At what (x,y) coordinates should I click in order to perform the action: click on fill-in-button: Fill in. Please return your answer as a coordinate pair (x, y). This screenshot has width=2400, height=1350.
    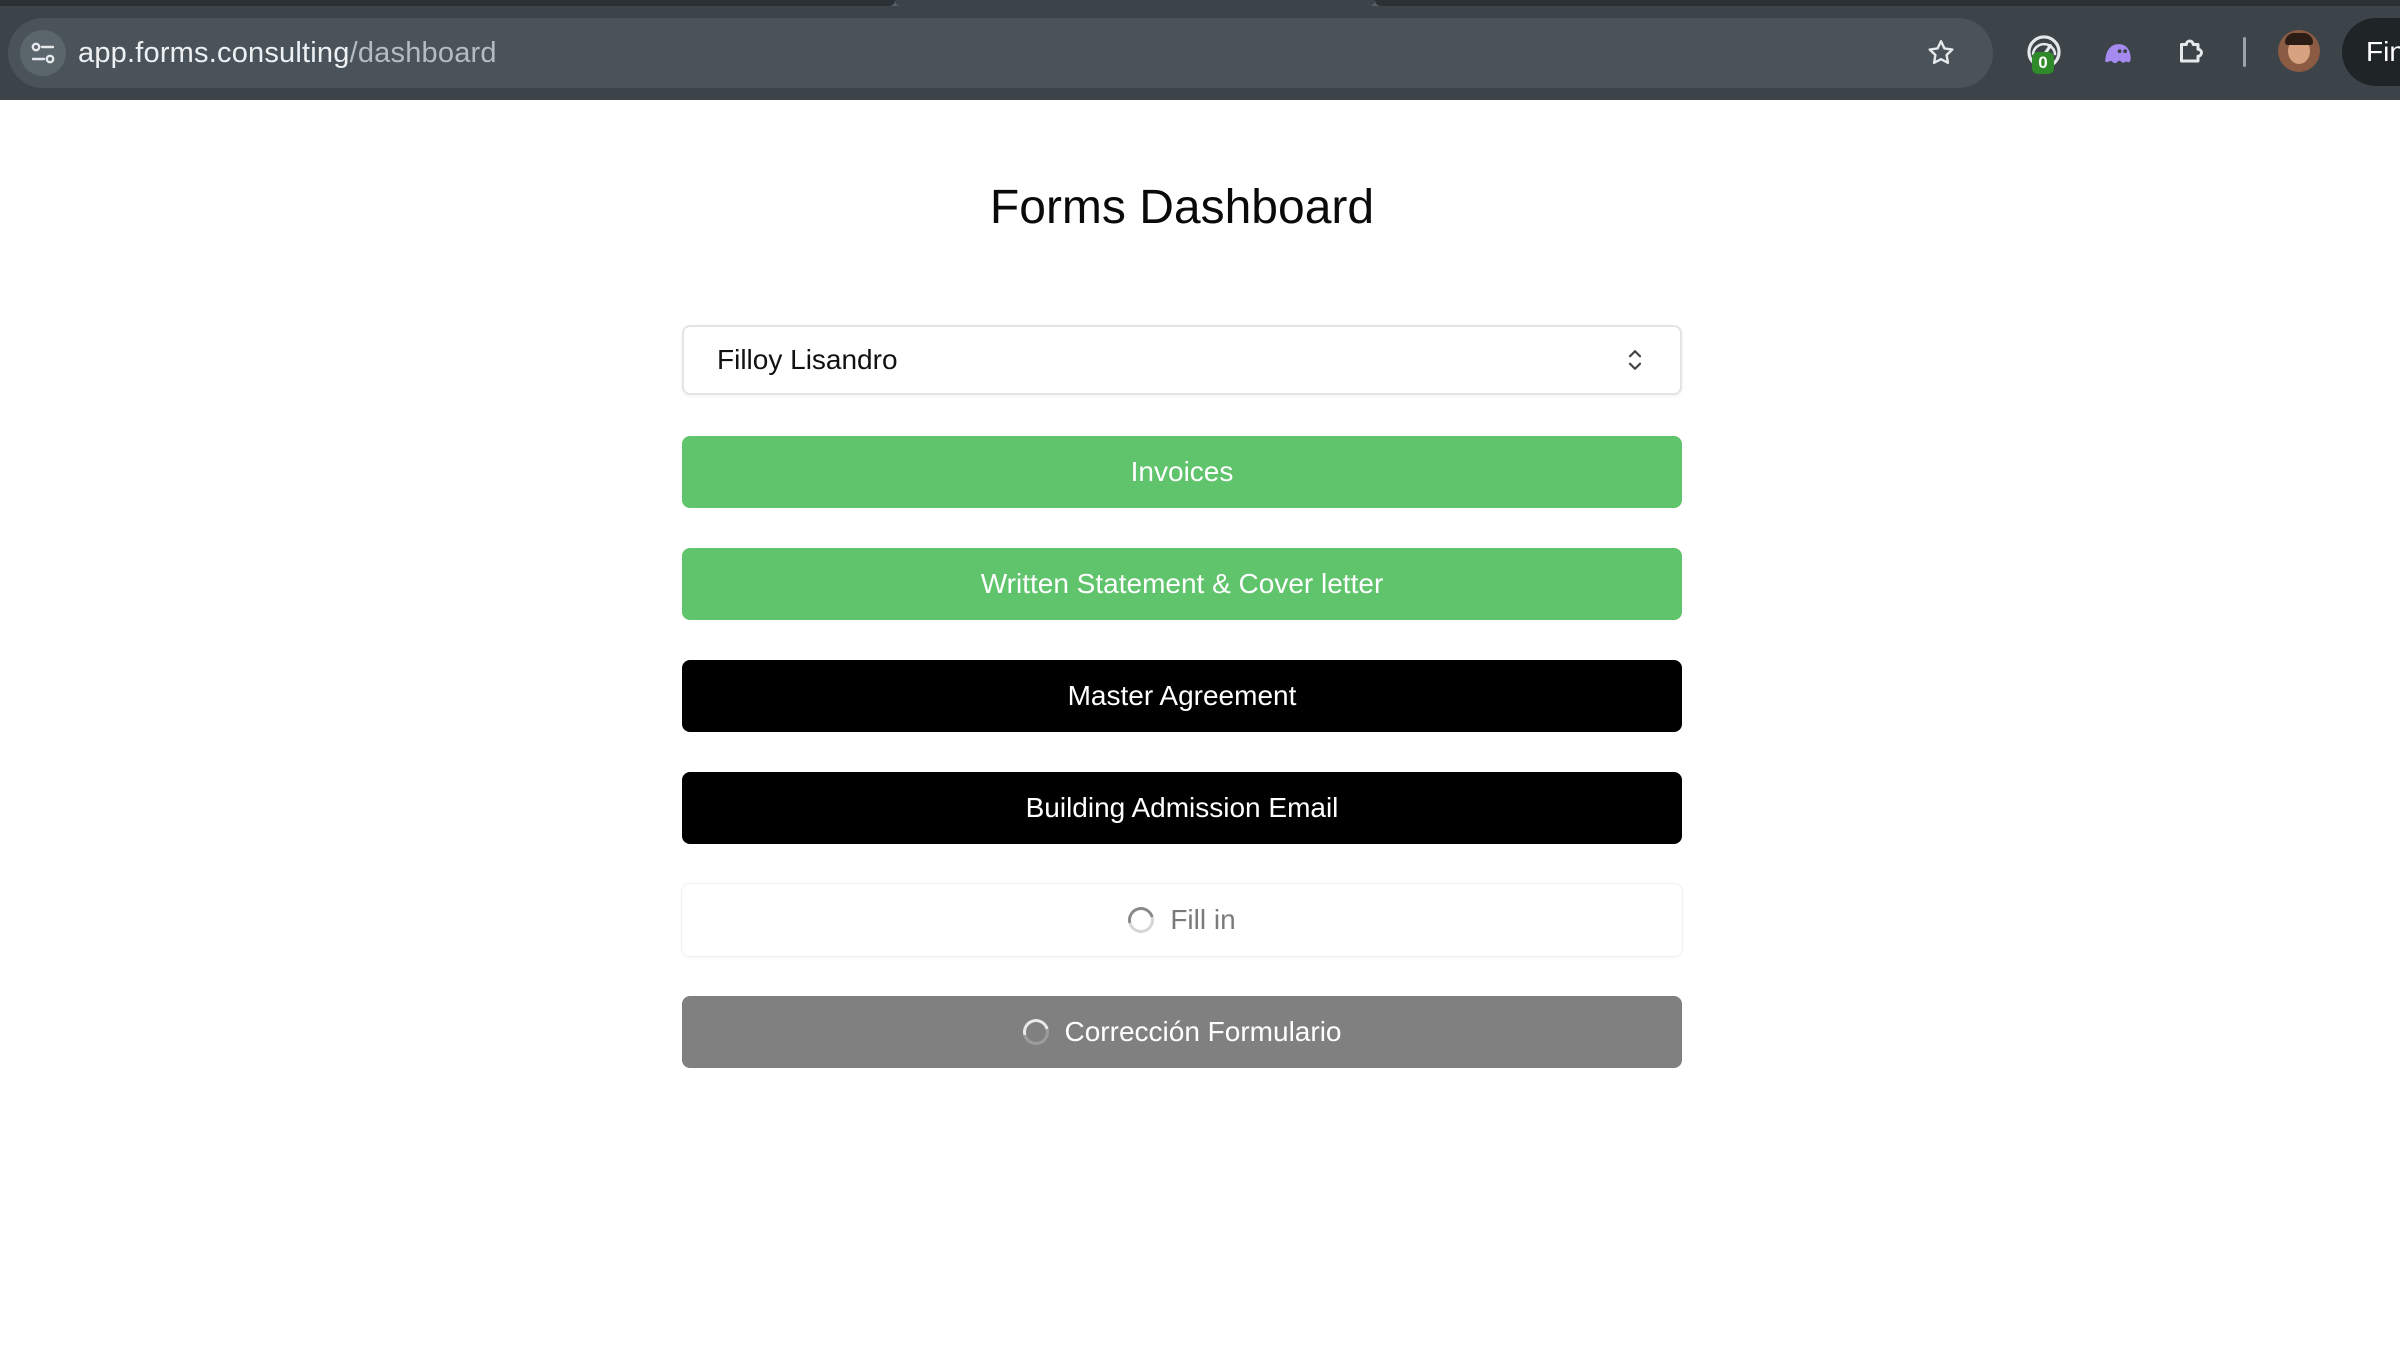
    Looking at the image, I should click on (1182, 920).